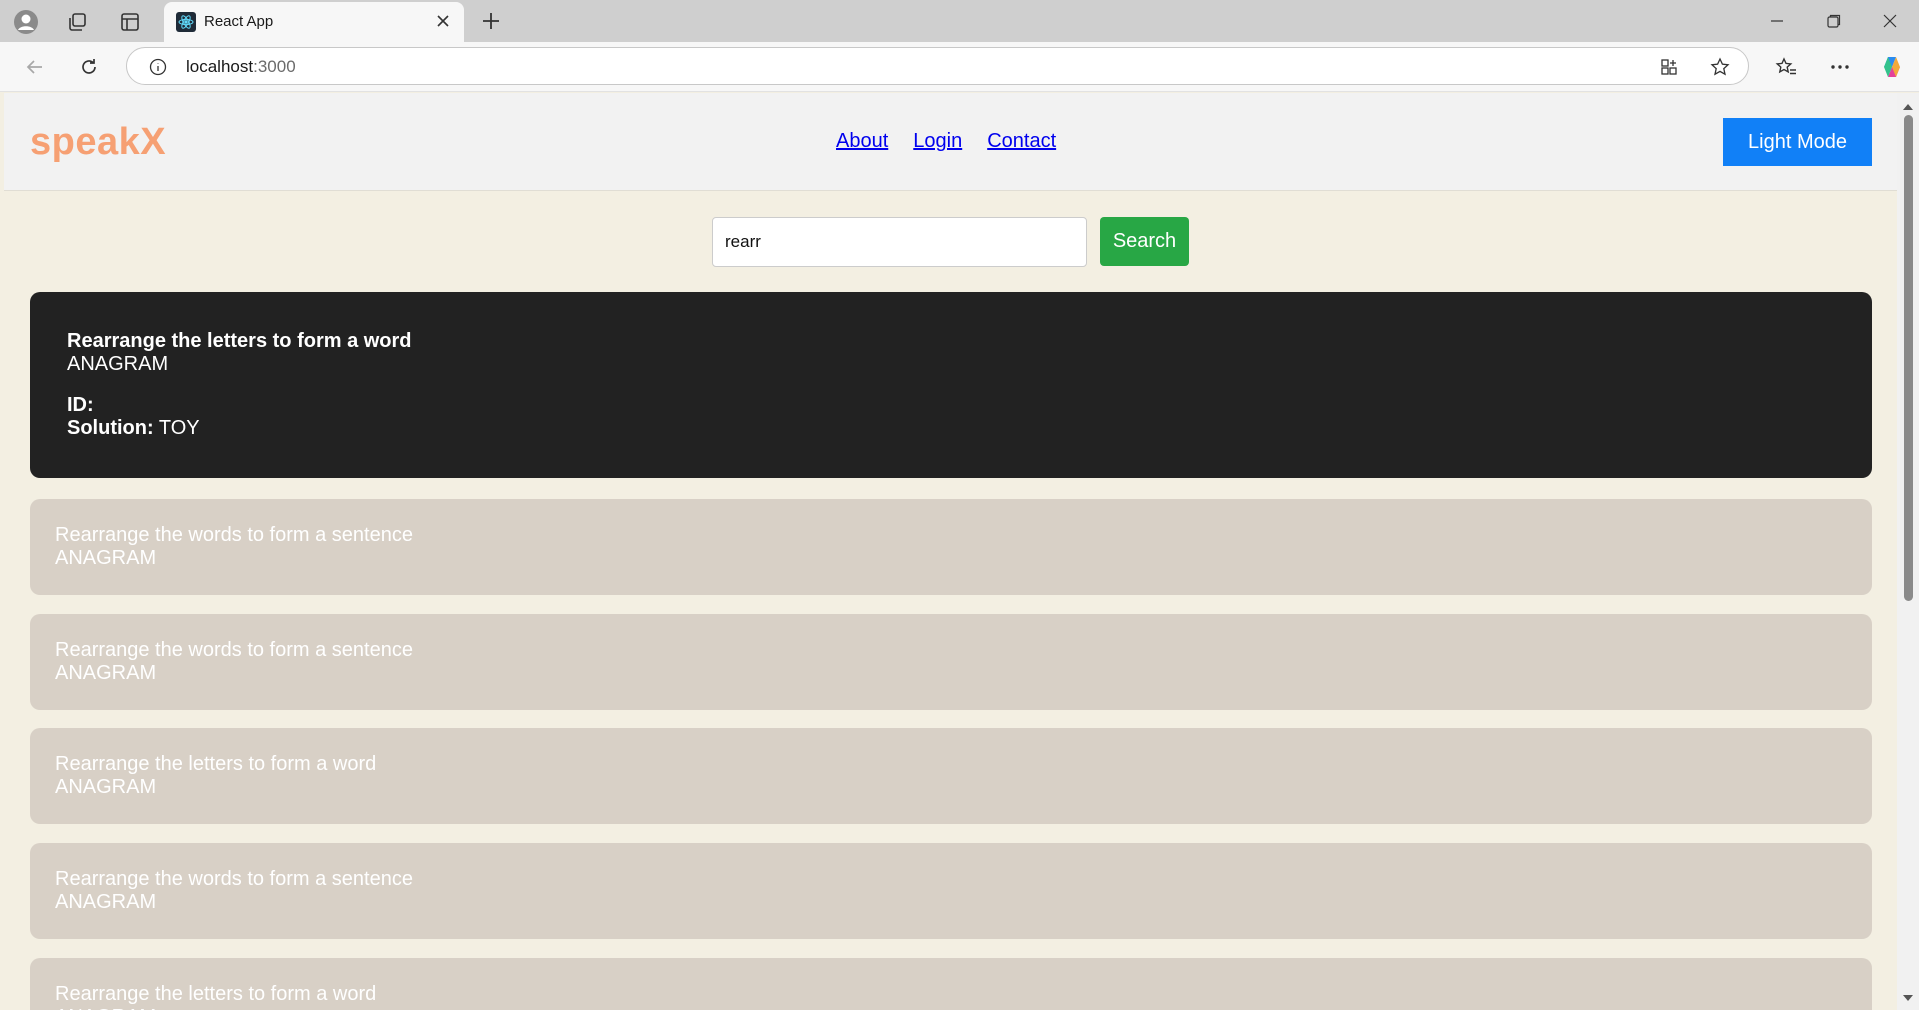  I want to click on minimize-icon, so click(1777, 21).